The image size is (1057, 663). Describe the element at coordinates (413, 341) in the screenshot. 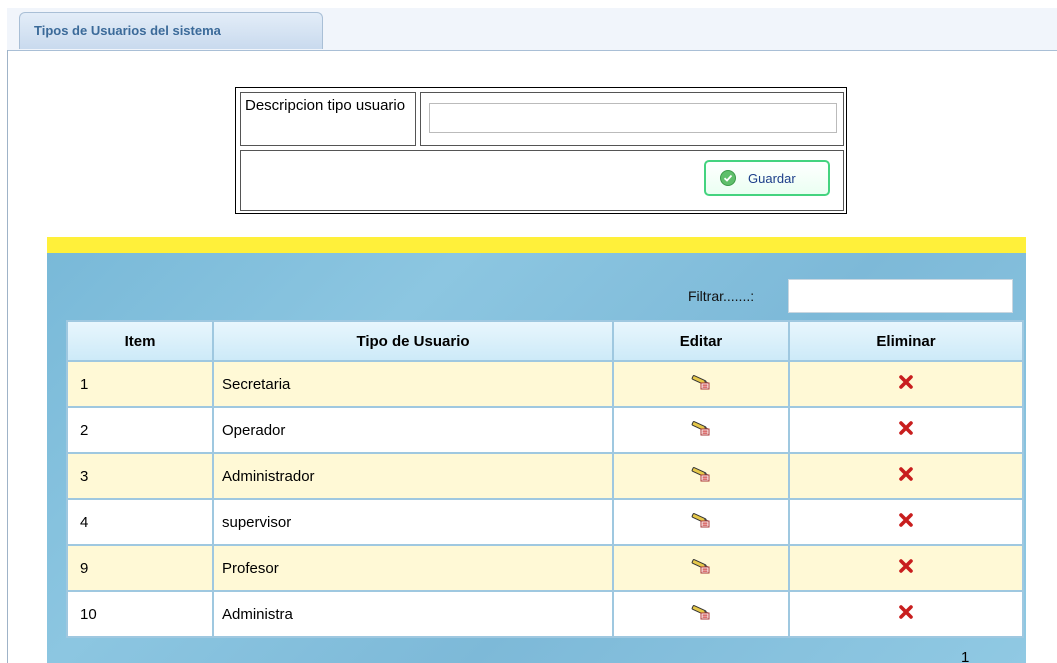

I see `header-tipo-usuario: Tipo de Usuario` at that location.